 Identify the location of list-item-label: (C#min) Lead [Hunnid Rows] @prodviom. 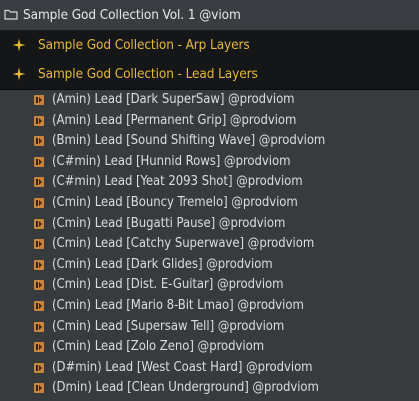
(171, 161).